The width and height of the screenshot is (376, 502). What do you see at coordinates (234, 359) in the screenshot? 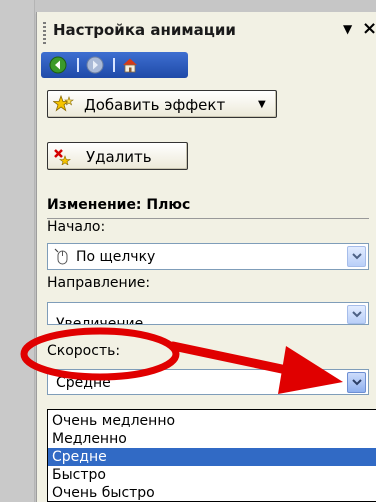
I see `annotation-arrow-shaft` at bounding box center [234, 359].